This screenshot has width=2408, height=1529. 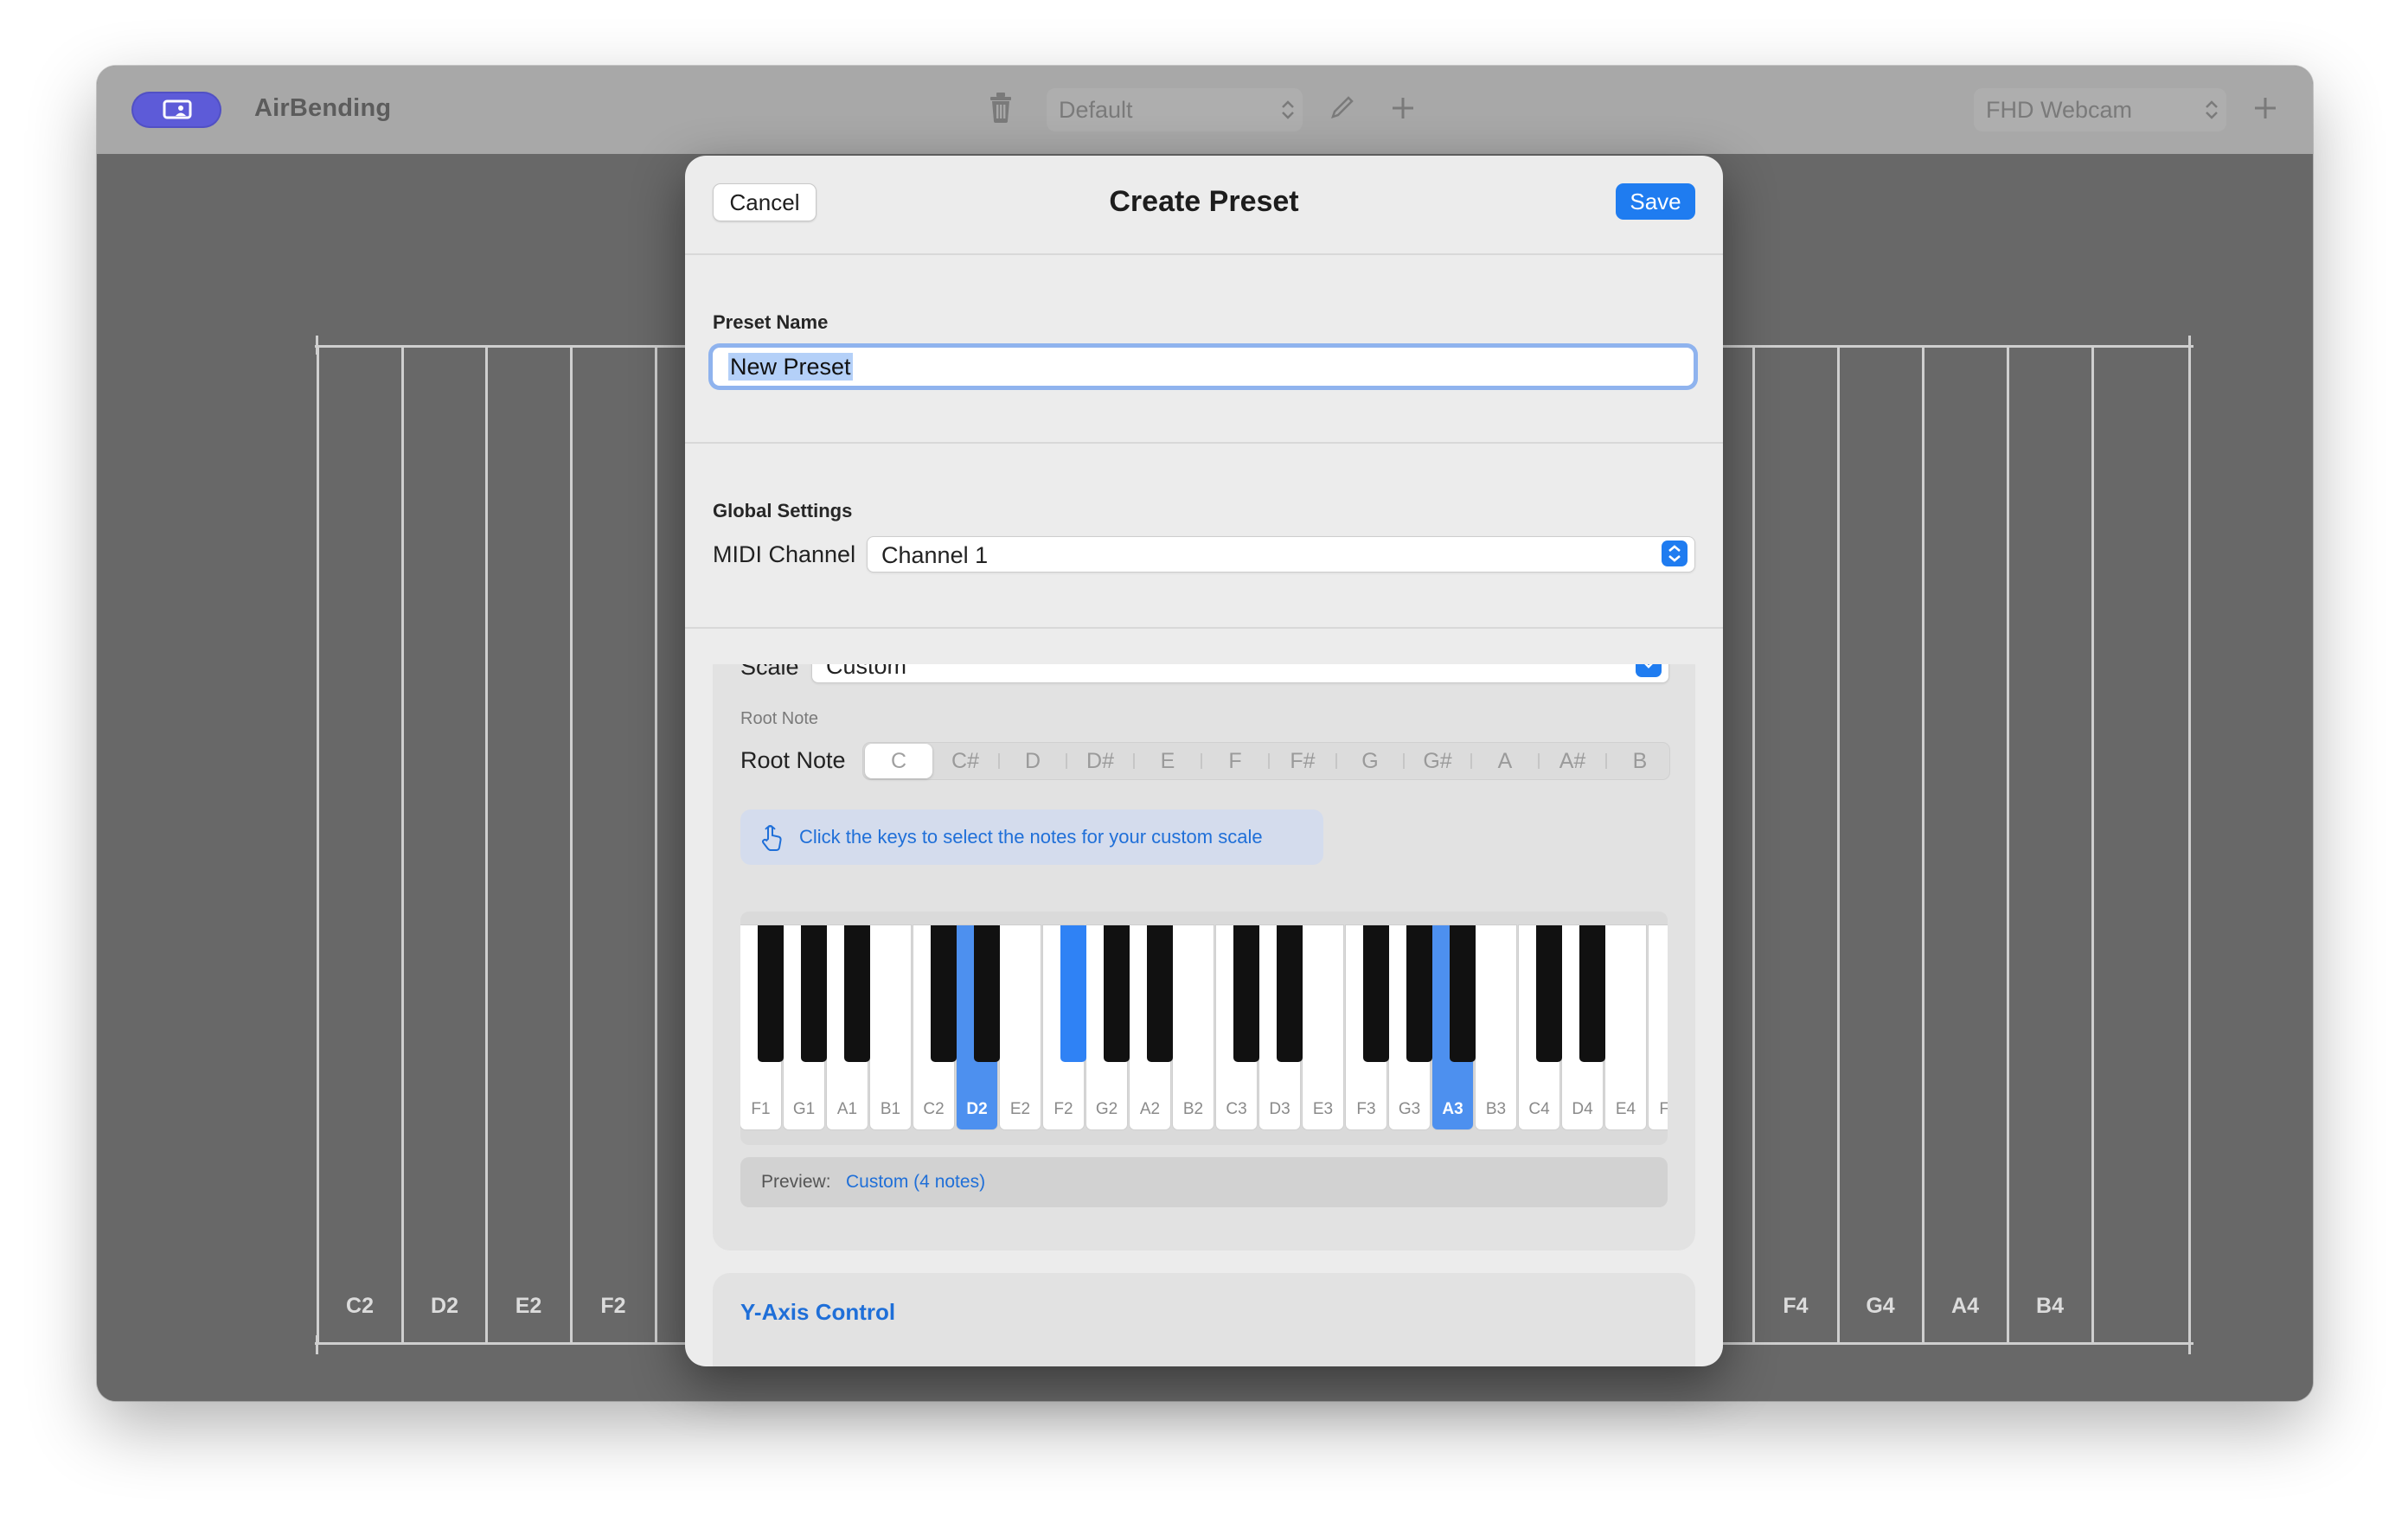 I want to click on root-note-option: D#, so click(x=1100, y=761).